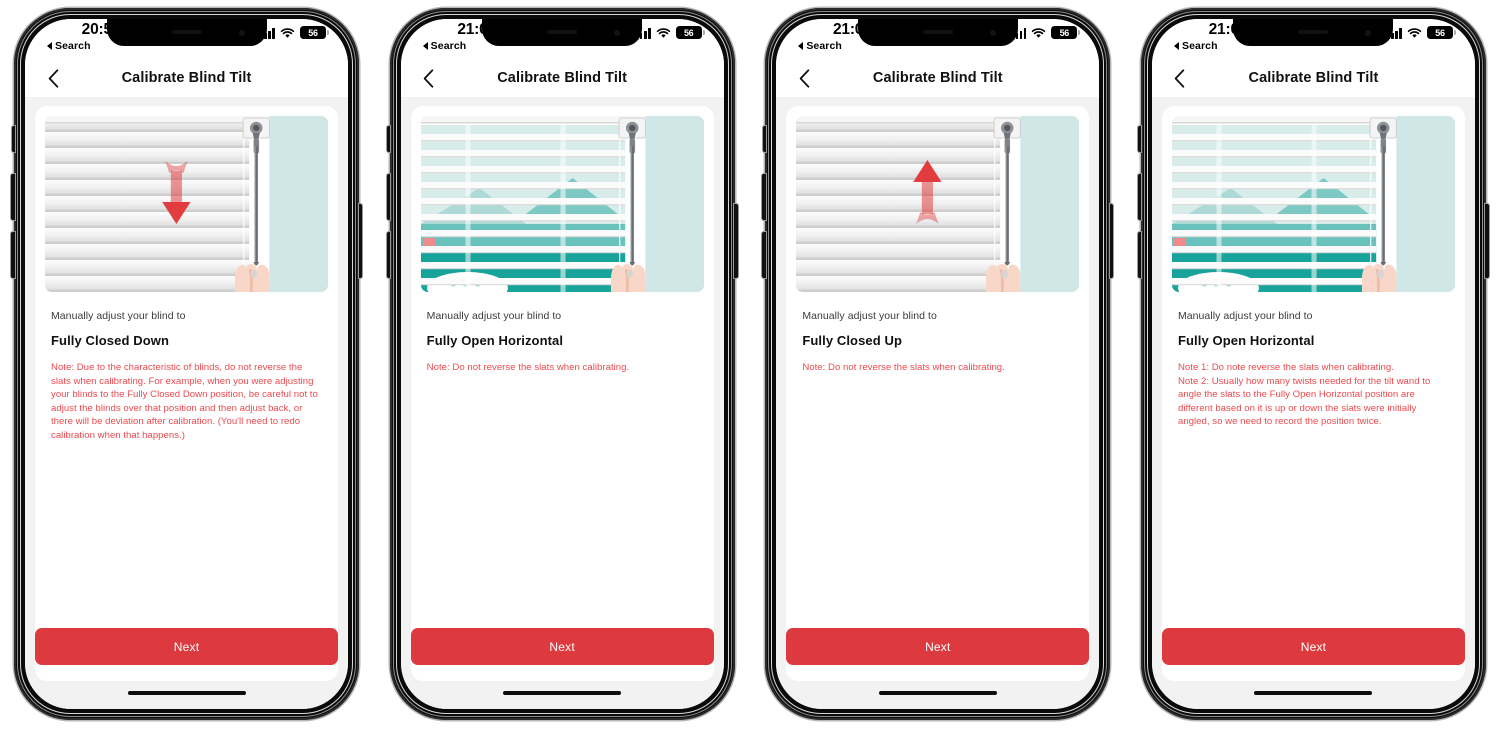 The width and height of the screenshot is (1500, 730). I want to click on blind-illustration, so click(186, 204).